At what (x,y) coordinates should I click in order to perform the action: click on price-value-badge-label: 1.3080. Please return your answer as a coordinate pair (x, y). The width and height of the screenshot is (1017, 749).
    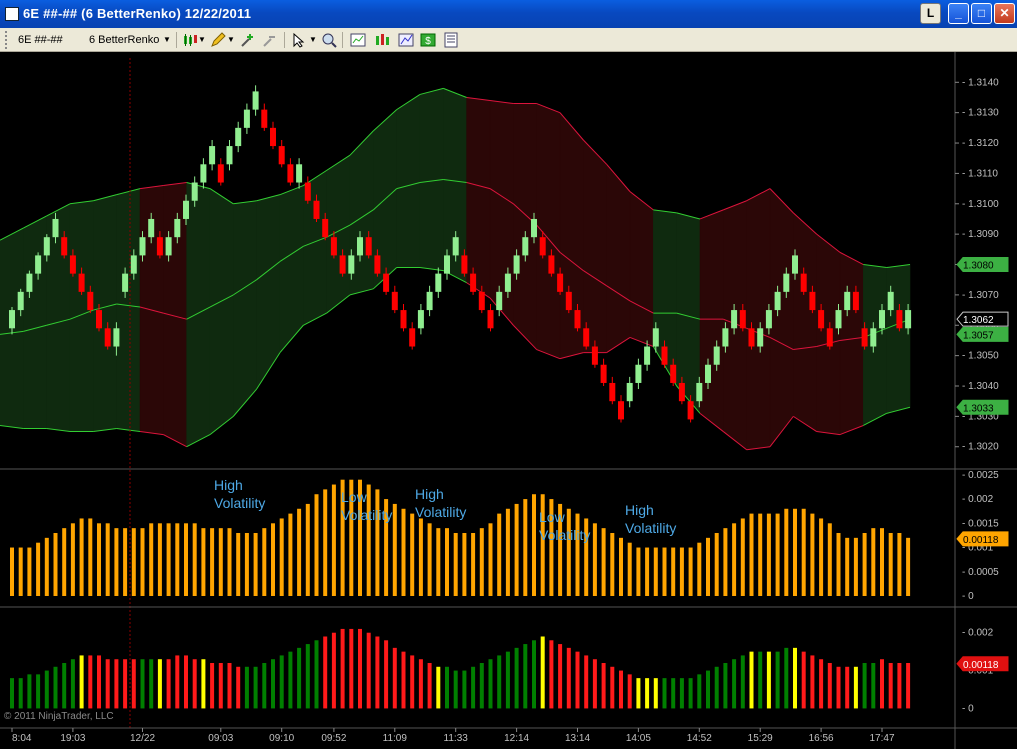
    Looking at the image, I should click on (978, 266).